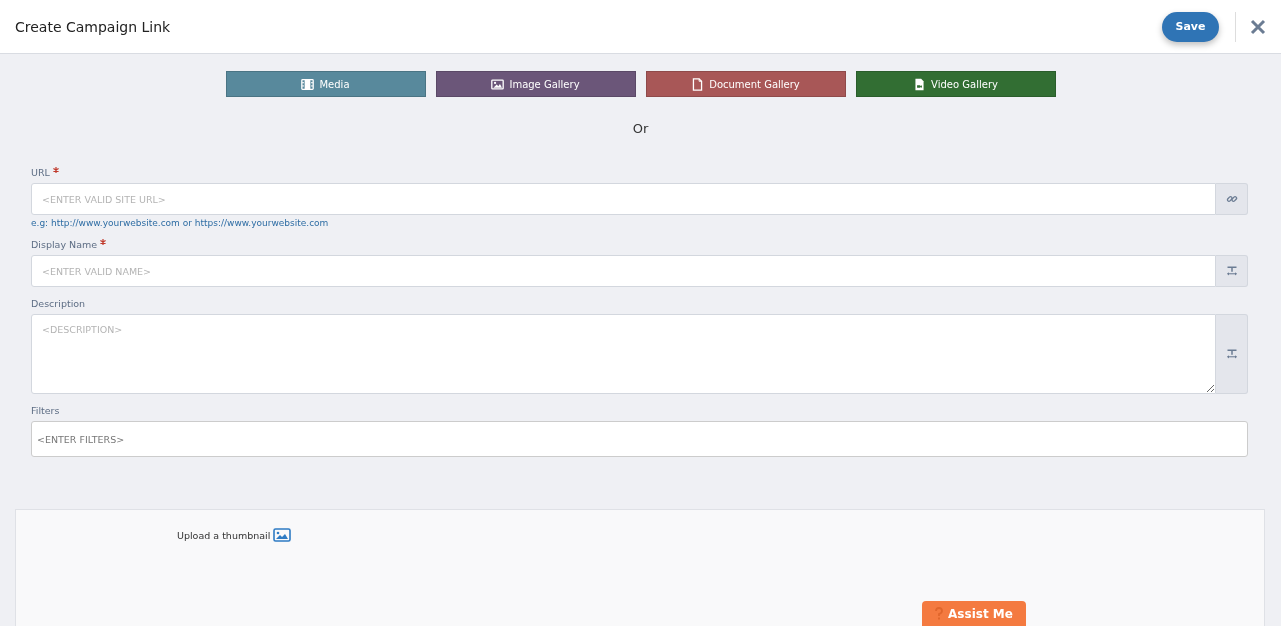 Image resolution: width=1281 pixels, height=626 pixels. What do you see at coordinates (64, 244) in the screenshot?
I see `field-label: Display Name` at bounding box center [64, 244].